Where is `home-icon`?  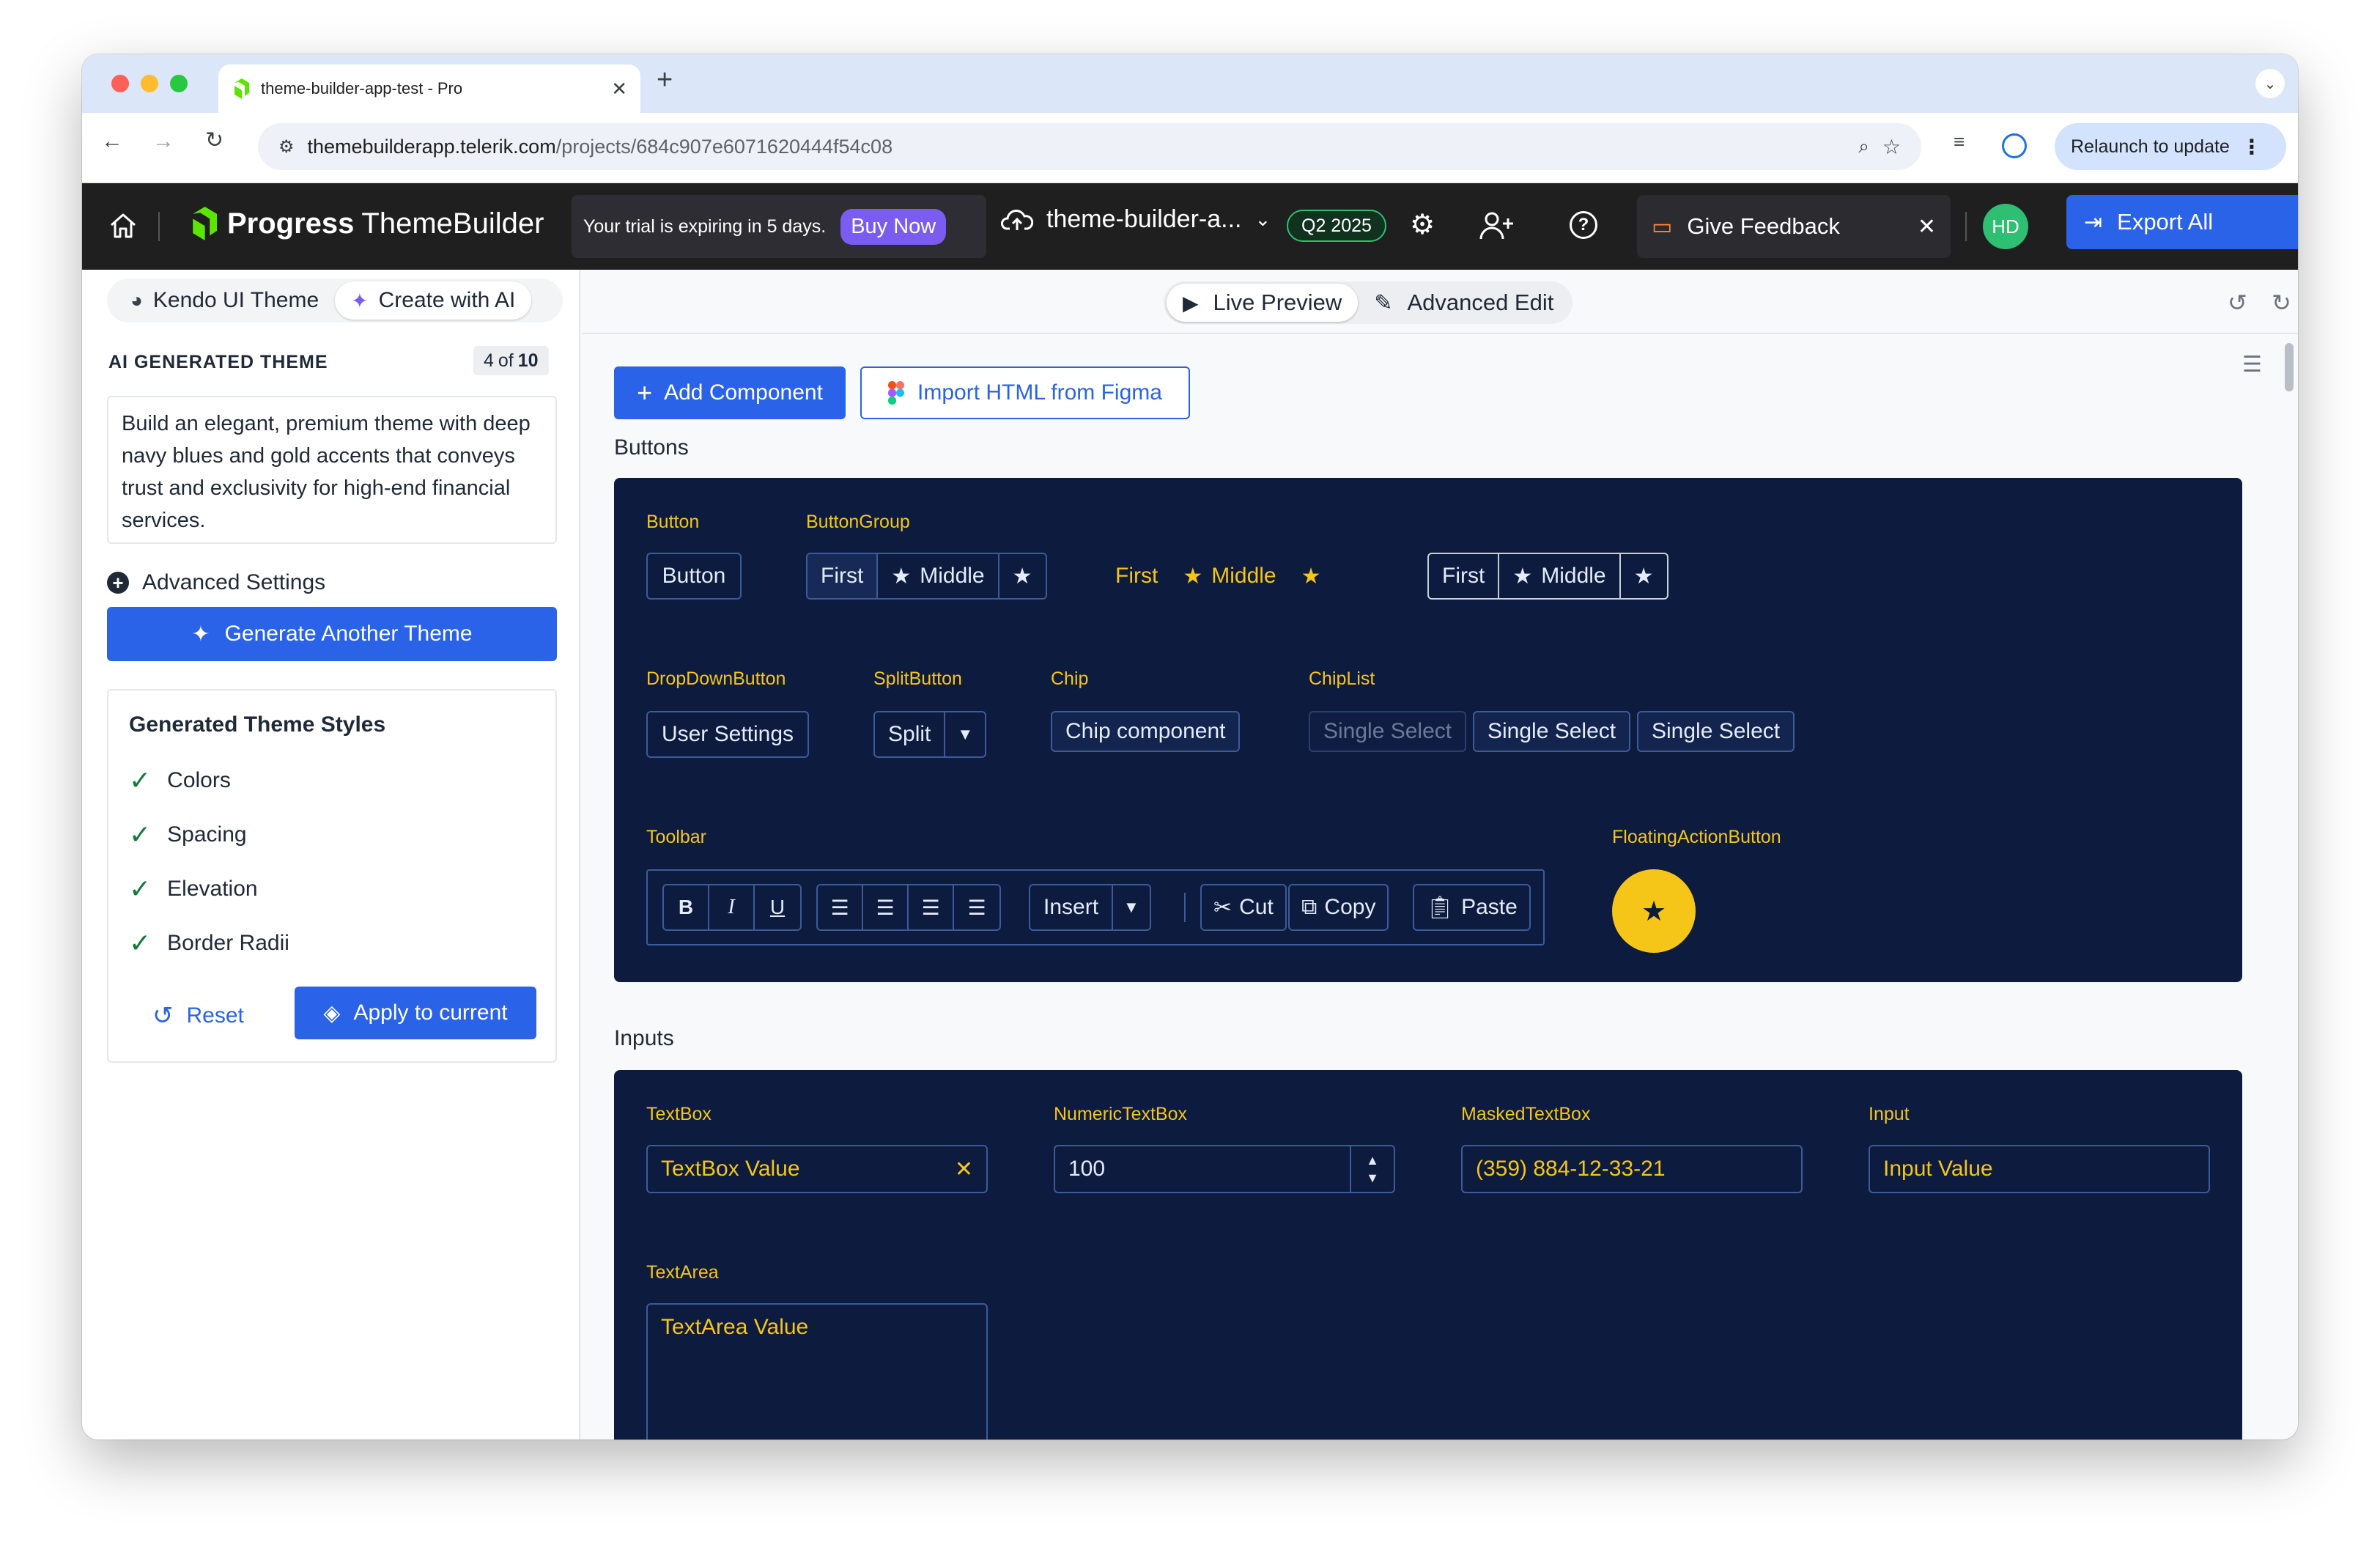
home-icon is located at coordinates (123, 225).